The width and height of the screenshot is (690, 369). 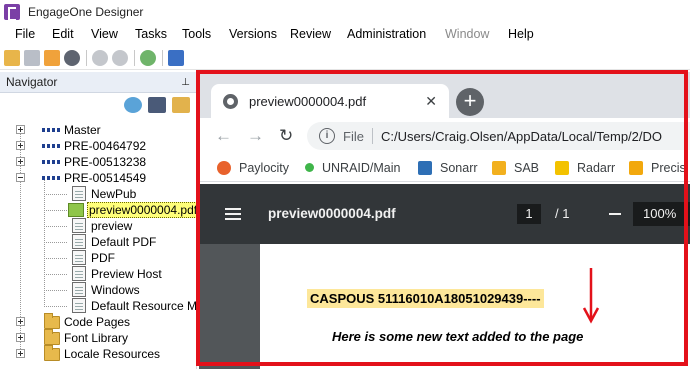 I want to click on tree-item-pre-00514549: PRE-00514549, so click(x=98, y=178).